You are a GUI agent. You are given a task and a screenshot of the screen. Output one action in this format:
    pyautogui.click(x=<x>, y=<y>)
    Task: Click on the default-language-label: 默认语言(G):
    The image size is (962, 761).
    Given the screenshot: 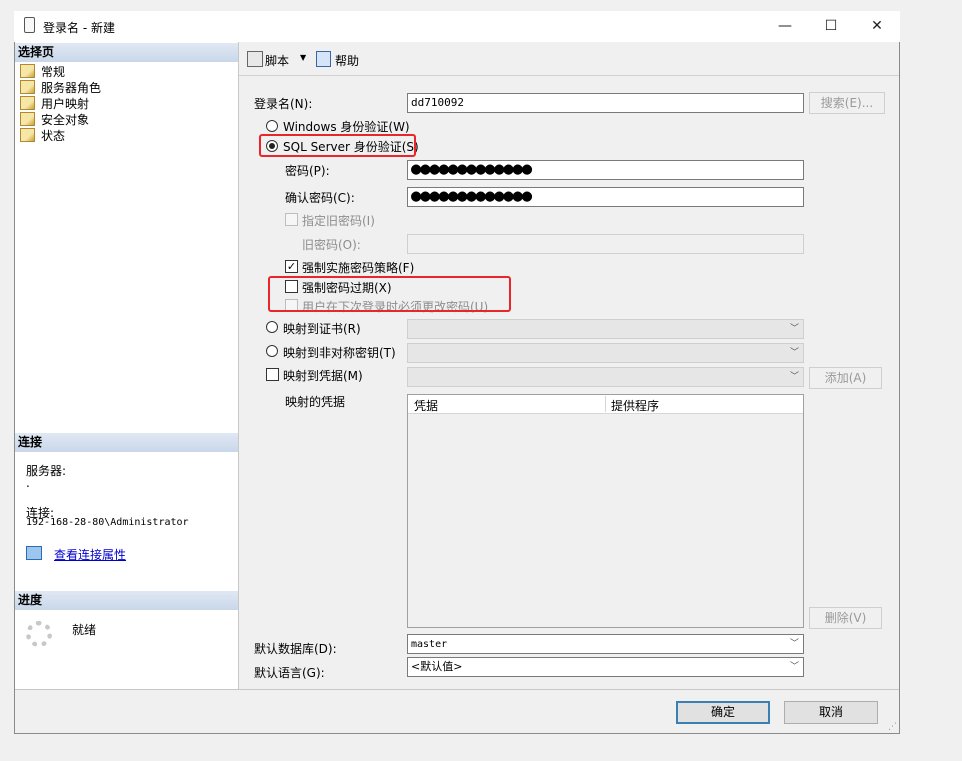 What is the action you would take?
    pyautogui.click(x=289, y=673)
    